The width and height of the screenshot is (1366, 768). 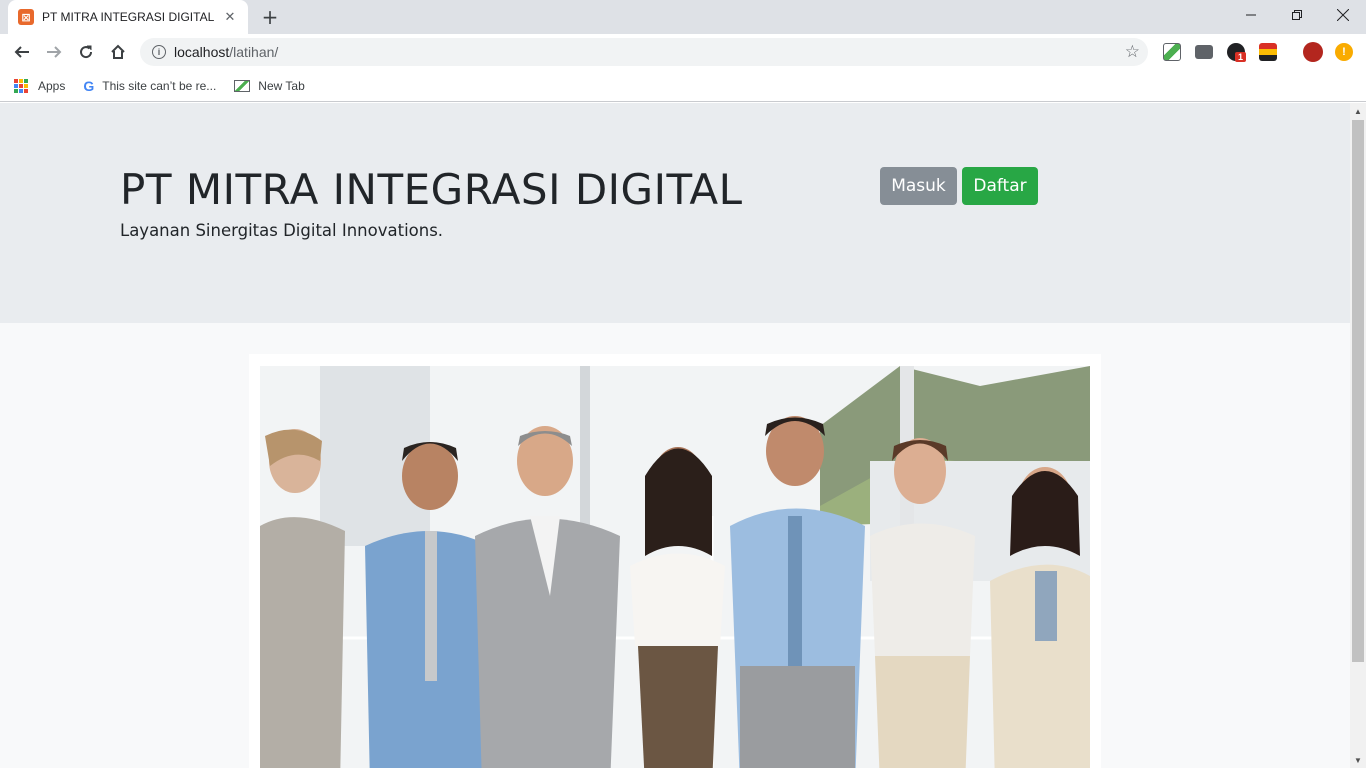 I want to click on bookmark-label: New Tab, so click(x=281, y=85).